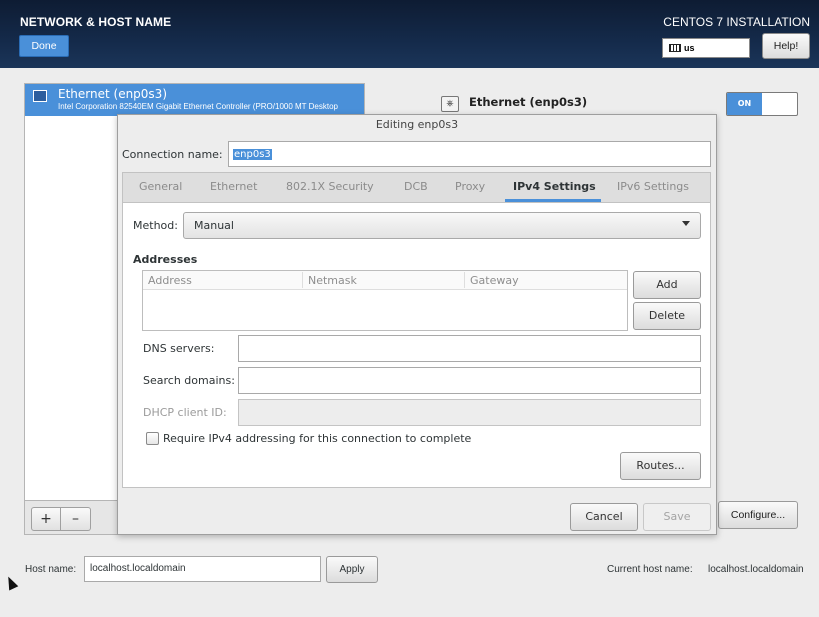  I want to click on tab-ipv4-settings: IPv4 Settings, so click(554, 186).